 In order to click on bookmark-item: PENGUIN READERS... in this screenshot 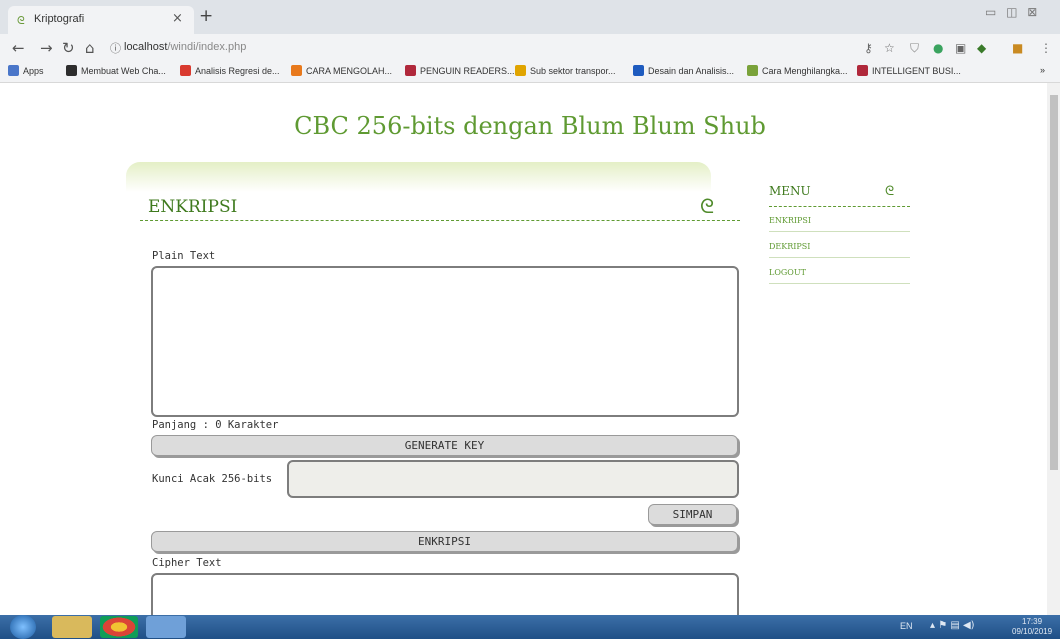, I will do `click(460, 70)`.